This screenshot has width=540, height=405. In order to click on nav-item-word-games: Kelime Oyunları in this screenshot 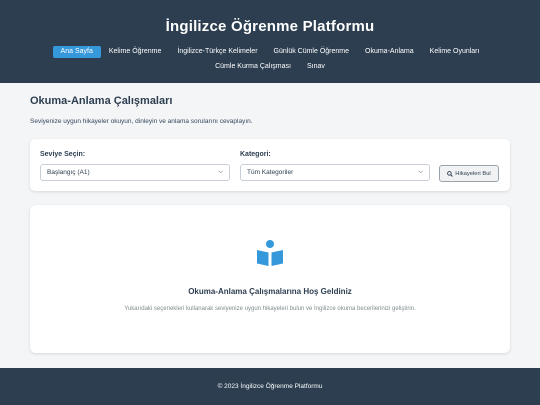, I will do `click(455, 52)`.